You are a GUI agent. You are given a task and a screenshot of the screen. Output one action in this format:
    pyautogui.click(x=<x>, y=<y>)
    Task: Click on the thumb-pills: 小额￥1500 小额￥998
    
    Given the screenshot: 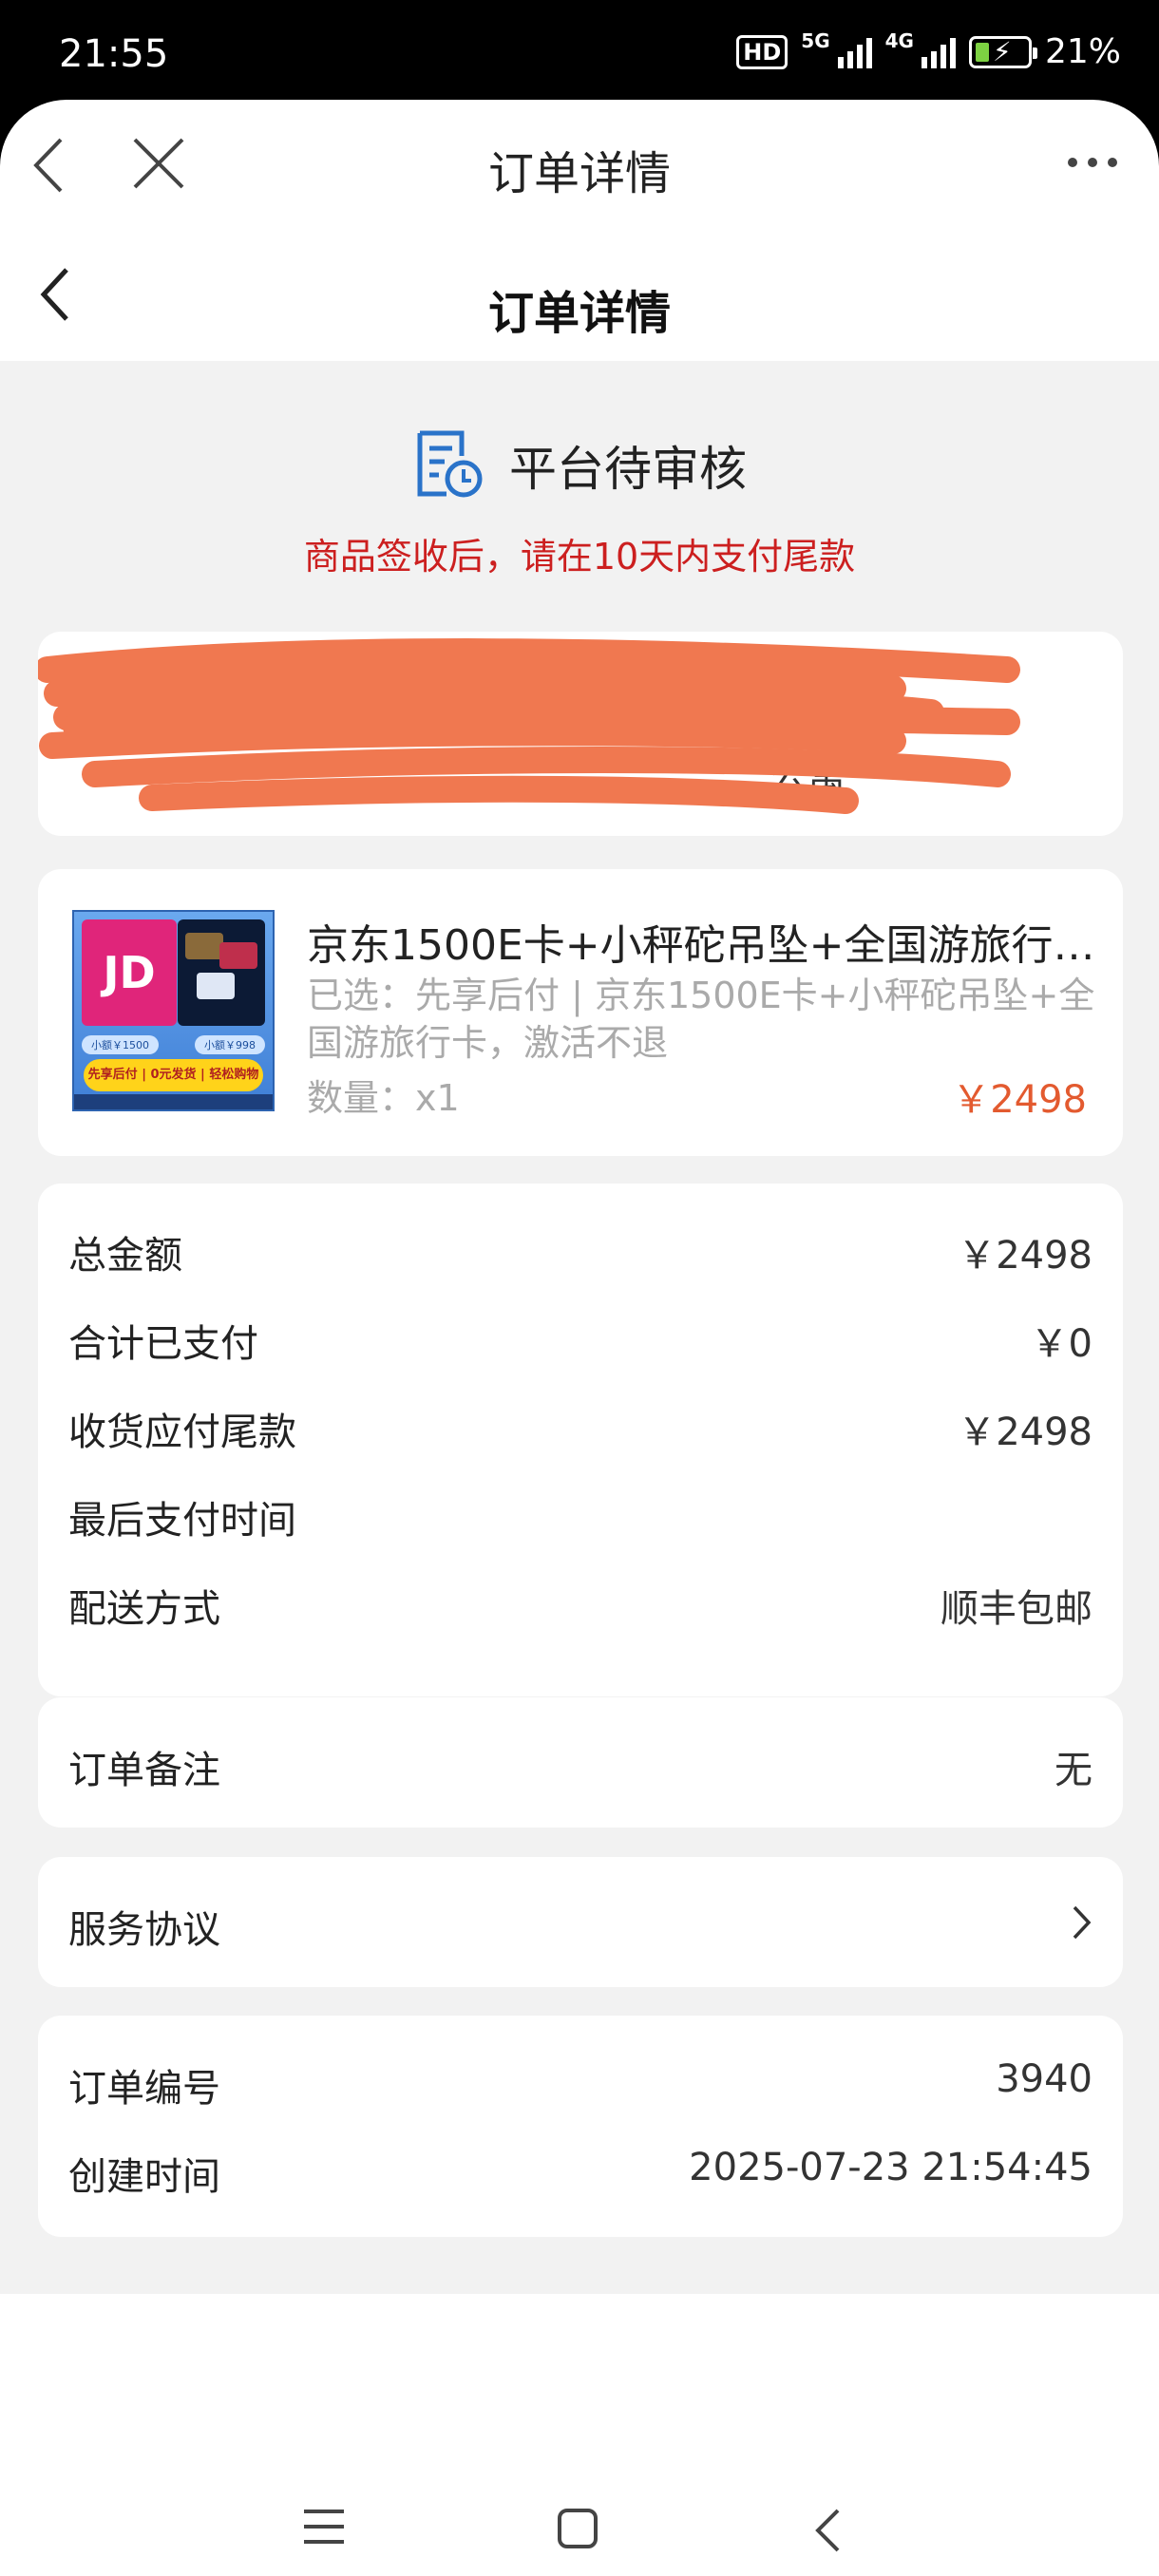 What is the action you would take?
    pyautogui.click(x=173, y=1044)
    